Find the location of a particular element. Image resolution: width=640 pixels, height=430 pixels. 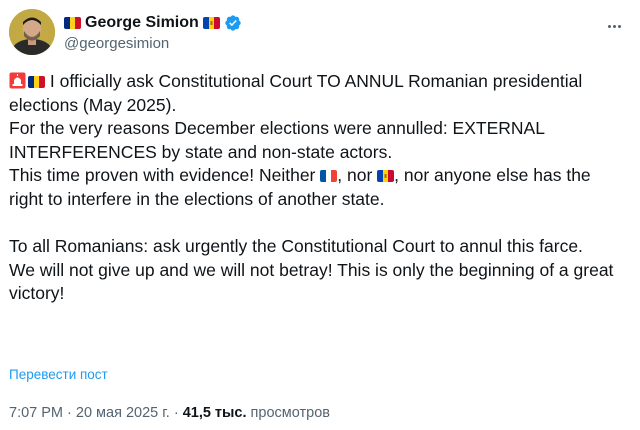

france-flag-icon is located at coordinates (329, 176).